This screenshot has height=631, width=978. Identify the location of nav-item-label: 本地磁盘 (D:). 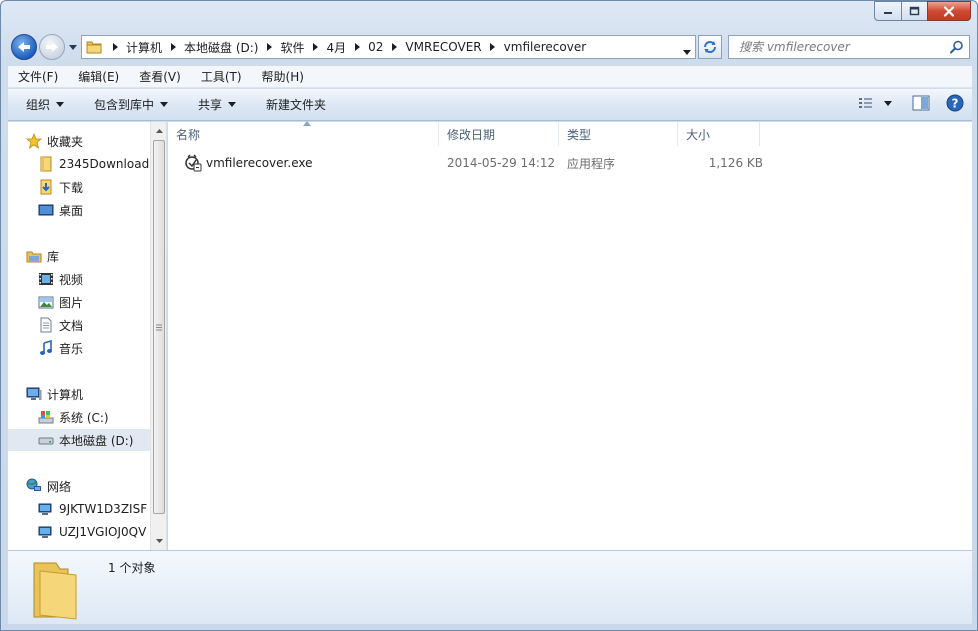
(96, 440).